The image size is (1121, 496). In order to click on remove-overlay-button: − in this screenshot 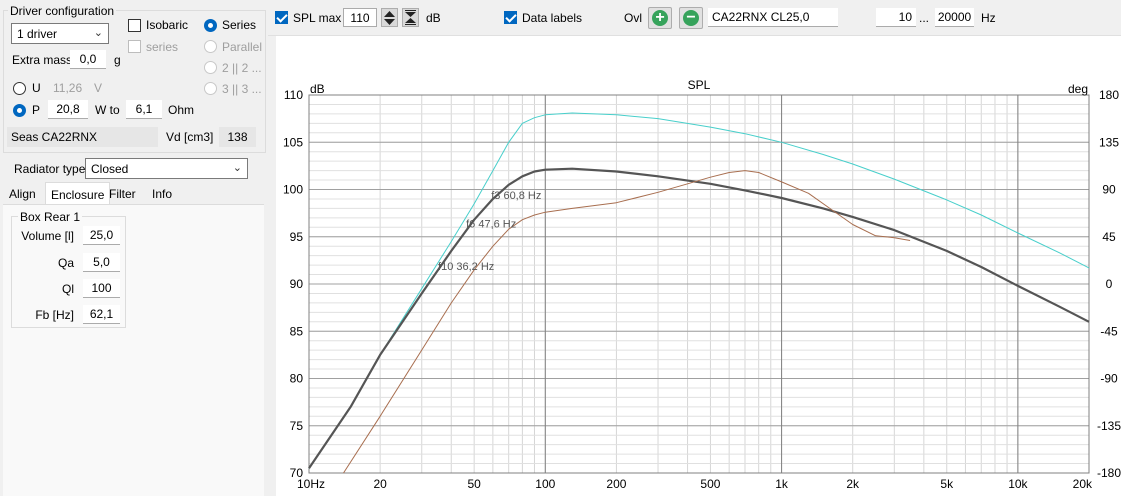, I will do `click(691, 18)`.